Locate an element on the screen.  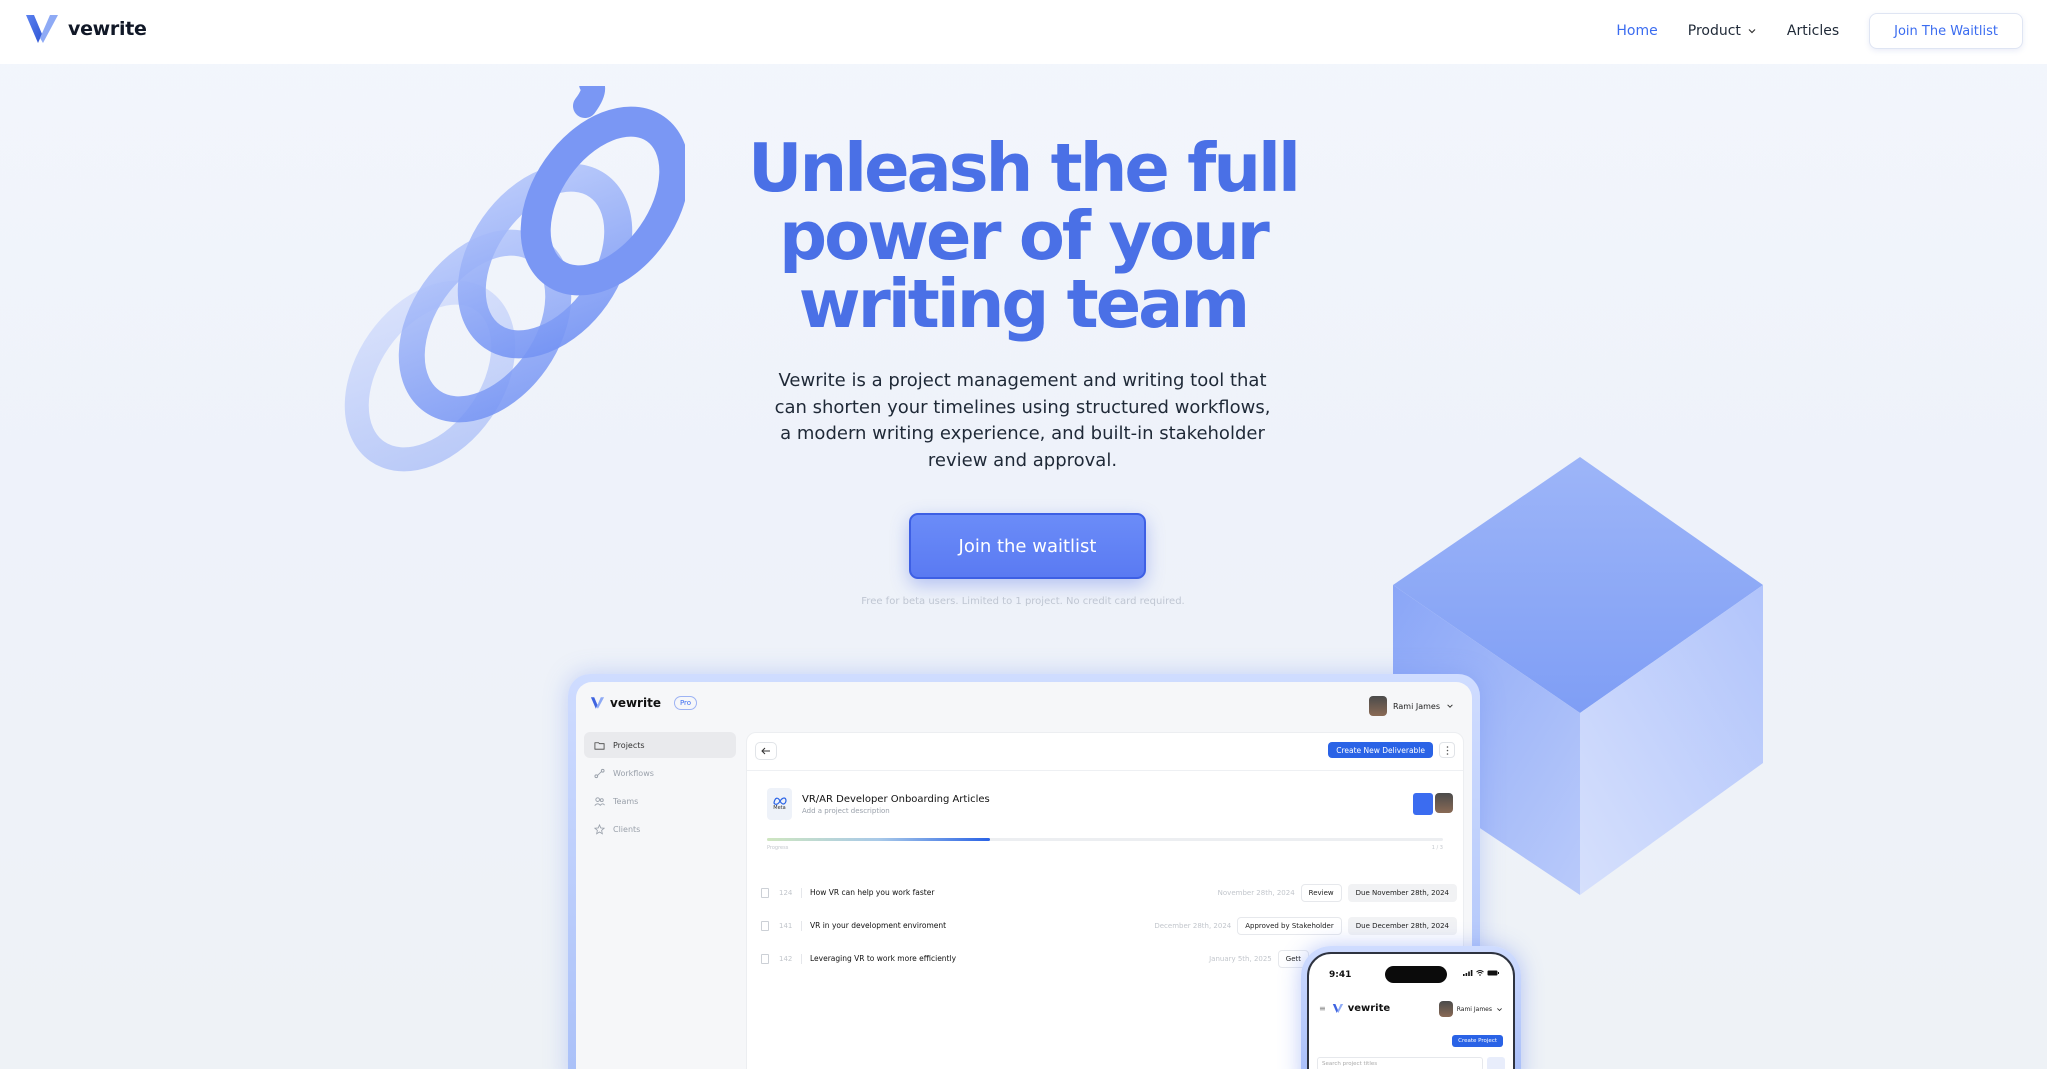
nav-link-home: Home is located at coordinates (1636, 31).